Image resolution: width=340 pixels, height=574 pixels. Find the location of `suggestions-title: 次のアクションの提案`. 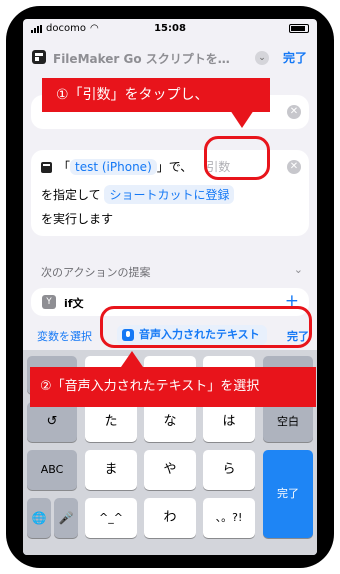

suggestions-title: 次のアクションの提案 is located at coordinates (96, 272).